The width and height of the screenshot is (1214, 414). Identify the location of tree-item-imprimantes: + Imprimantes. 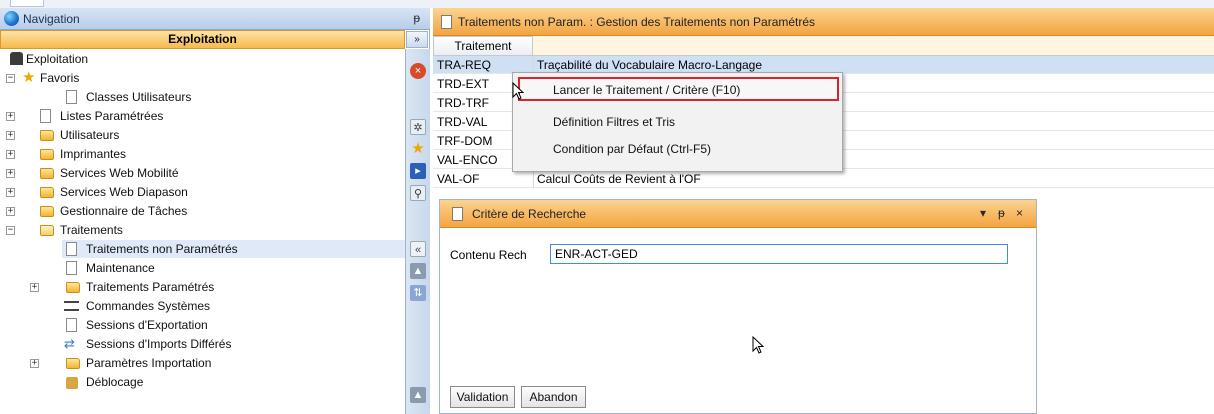
(202, 154).